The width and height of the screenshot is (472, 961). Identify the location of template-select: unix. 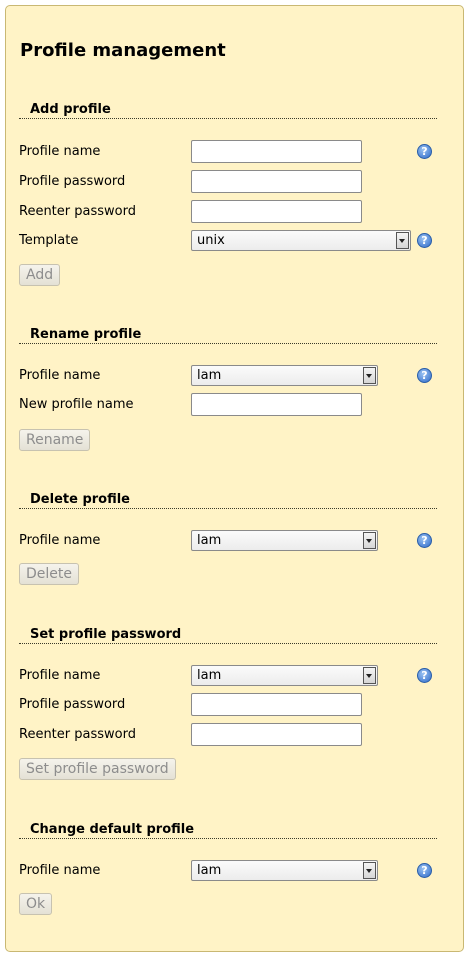
(301, 240).